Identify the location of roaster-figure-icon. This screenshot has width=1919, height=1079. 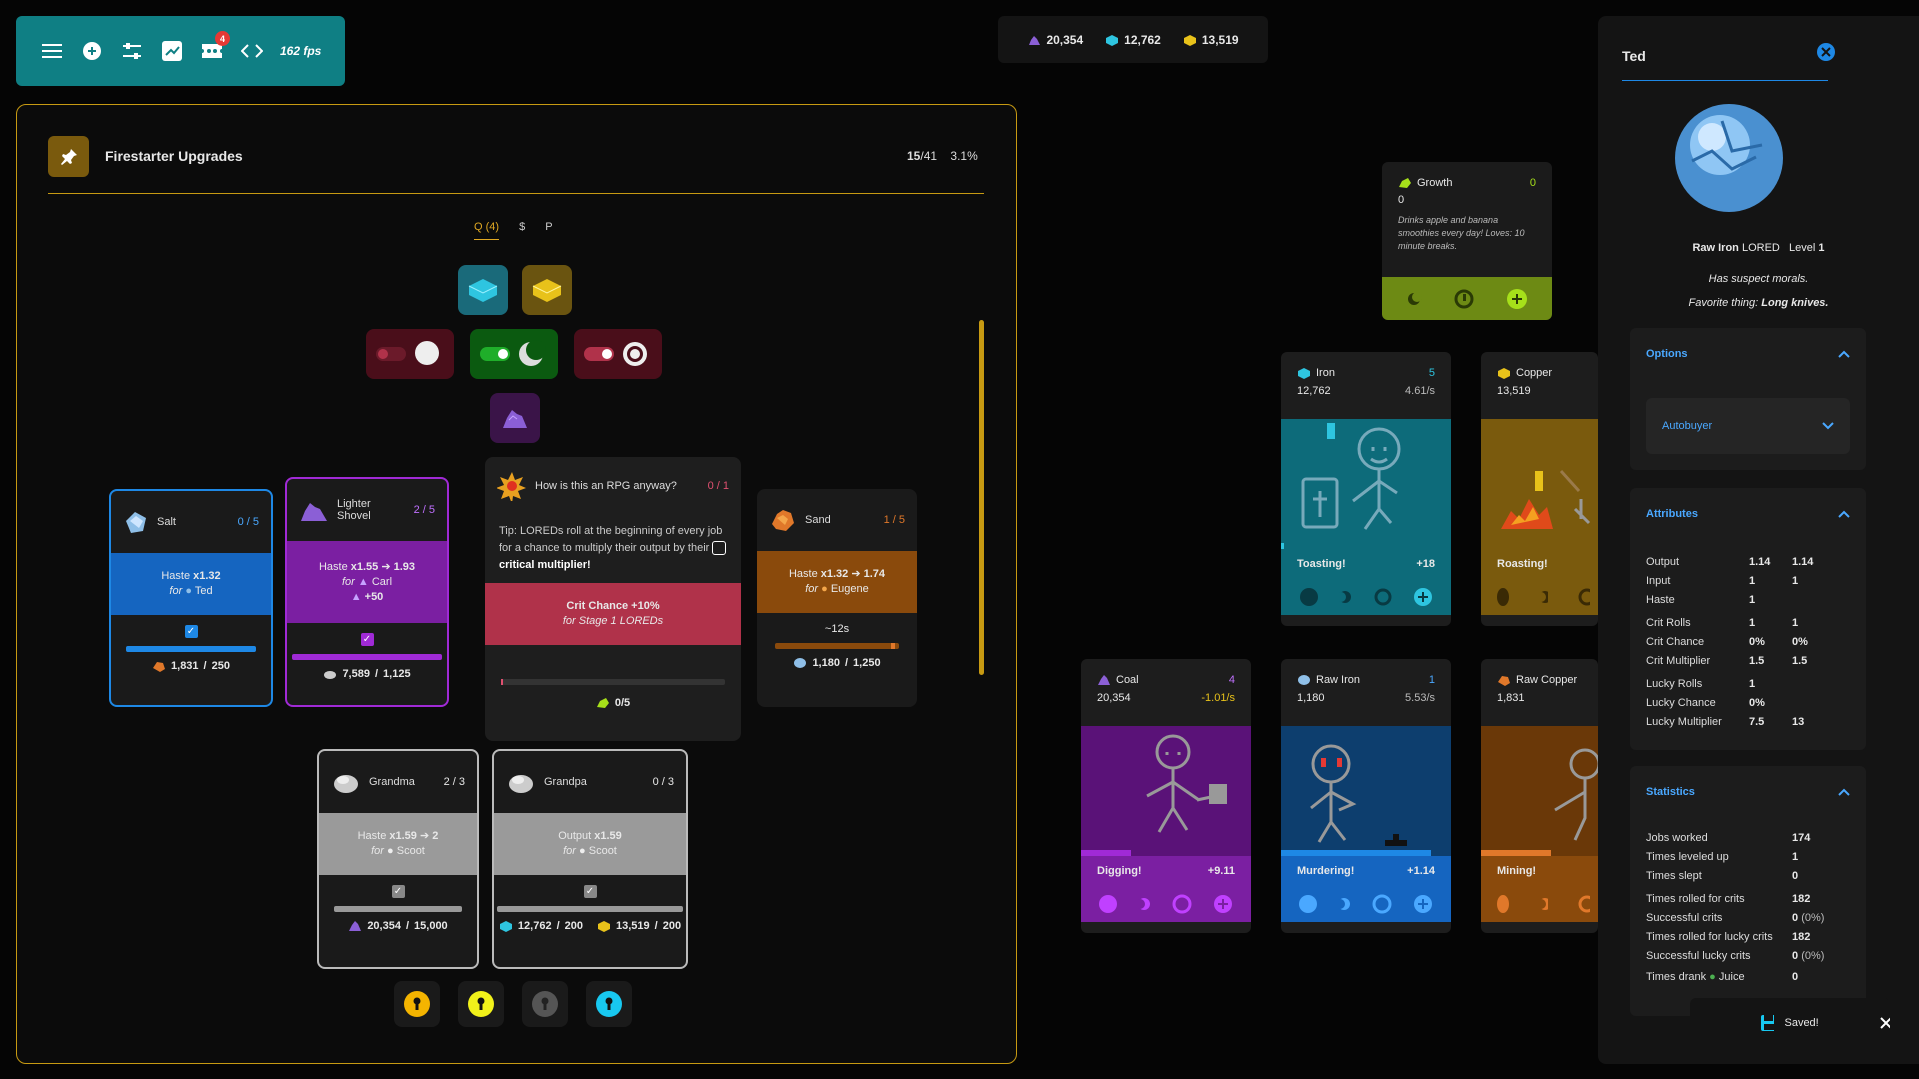
(1546, 499).